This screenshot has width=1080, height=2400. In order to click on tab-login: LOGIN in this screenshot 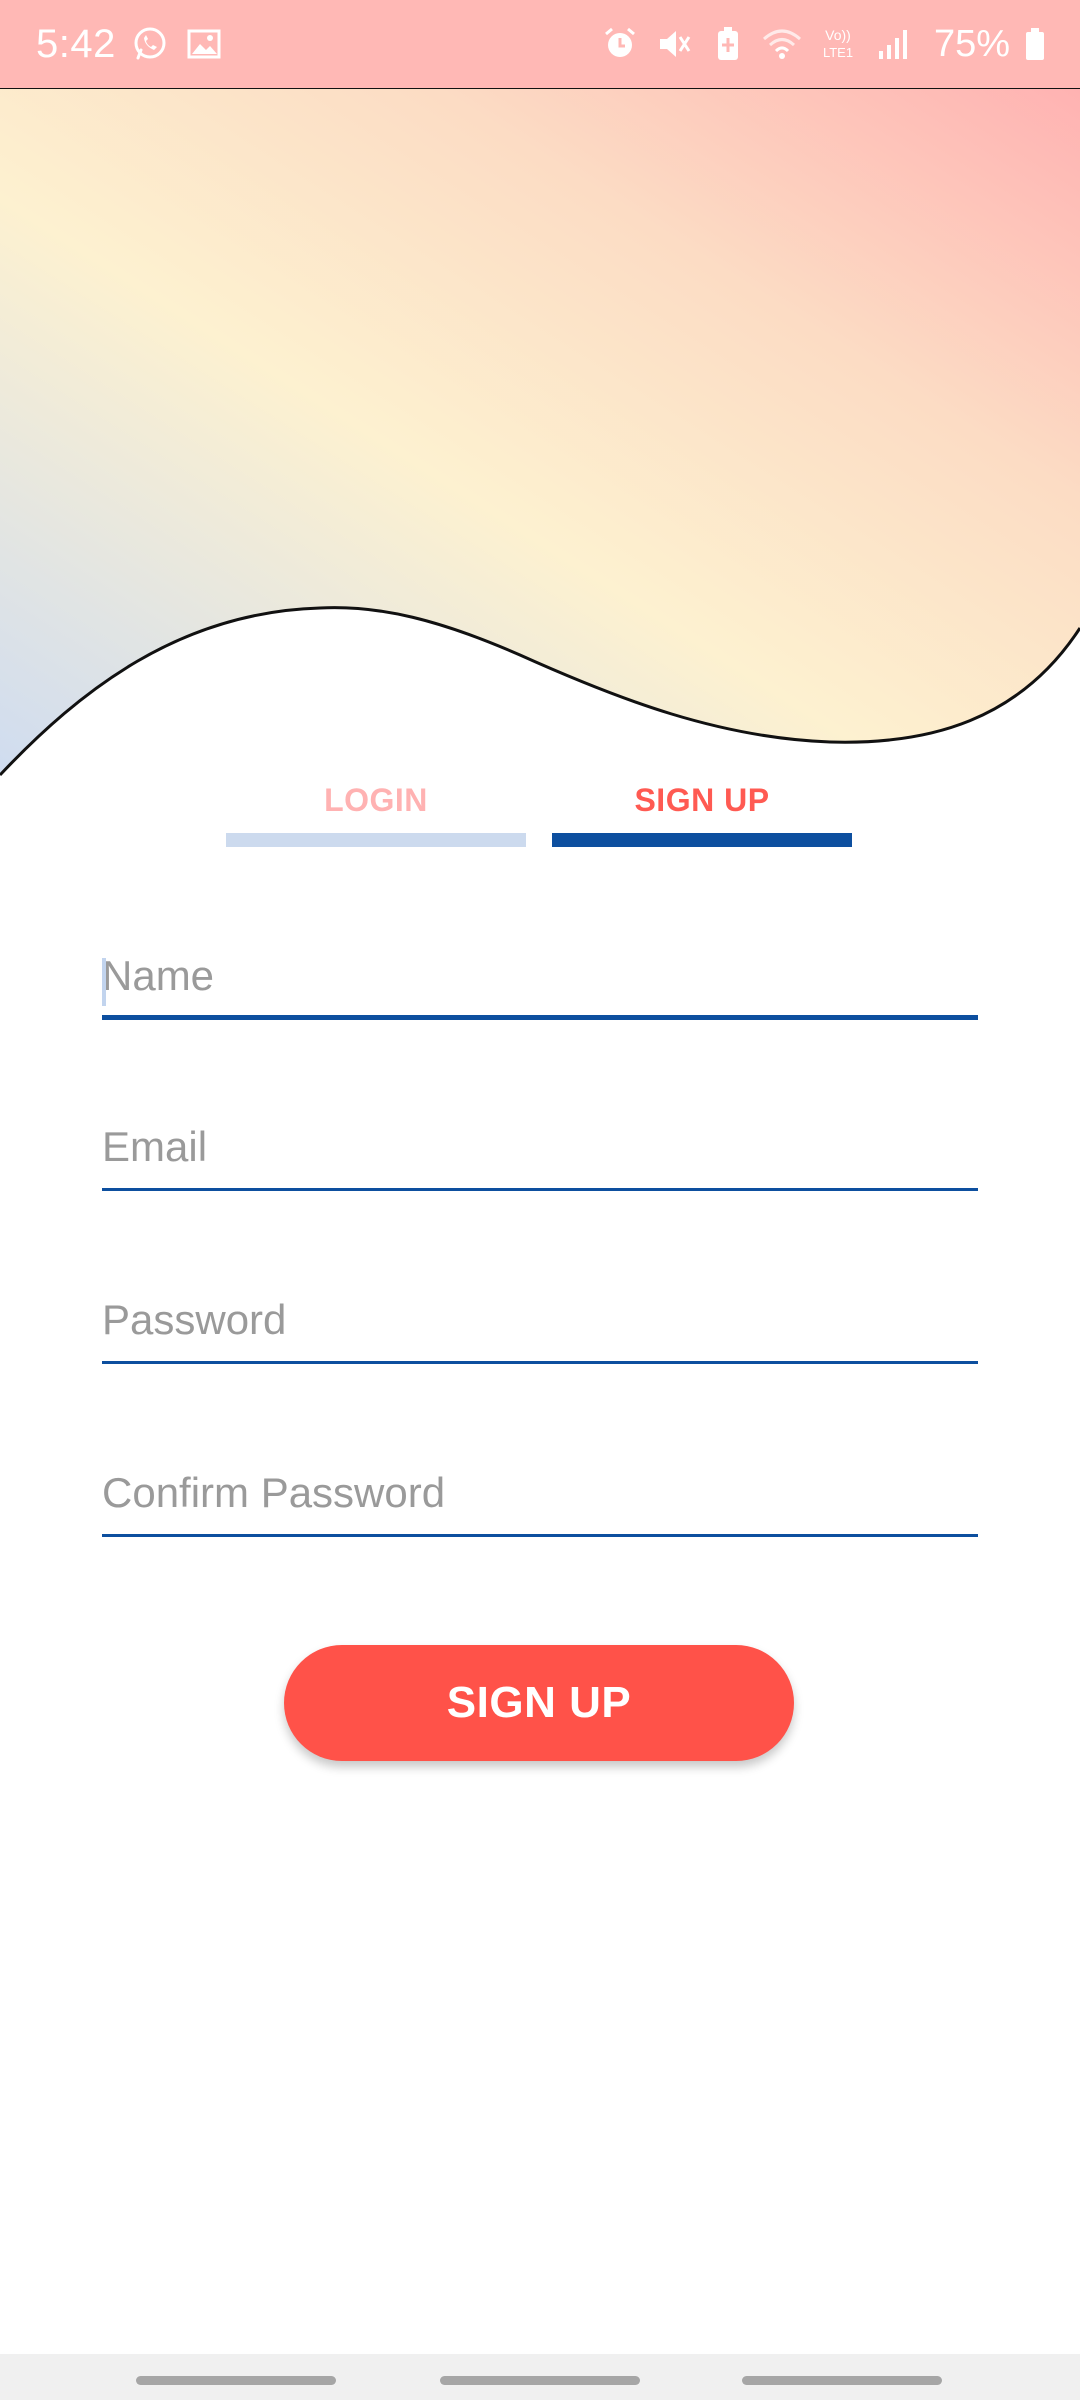, I will do `click(376, 811)`.